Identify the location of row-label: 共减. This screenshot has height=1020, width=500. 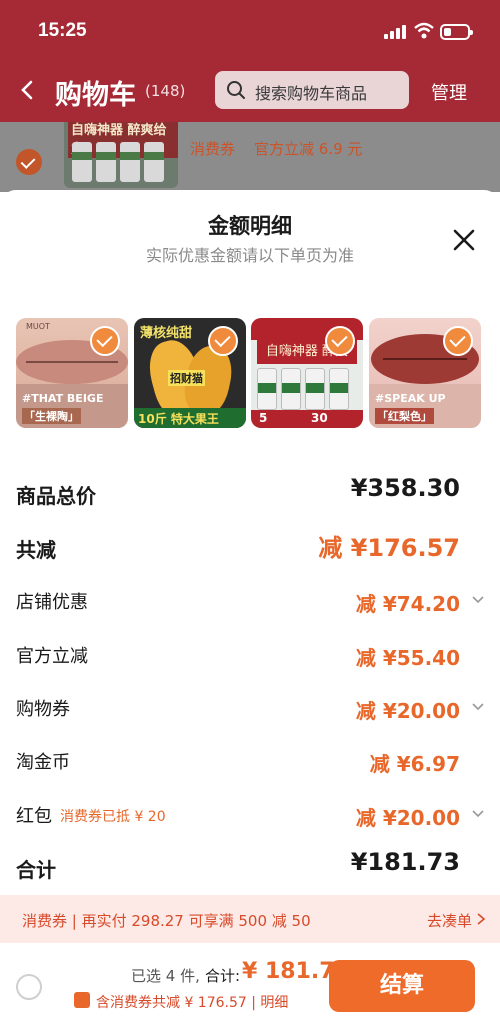
(36, 550).